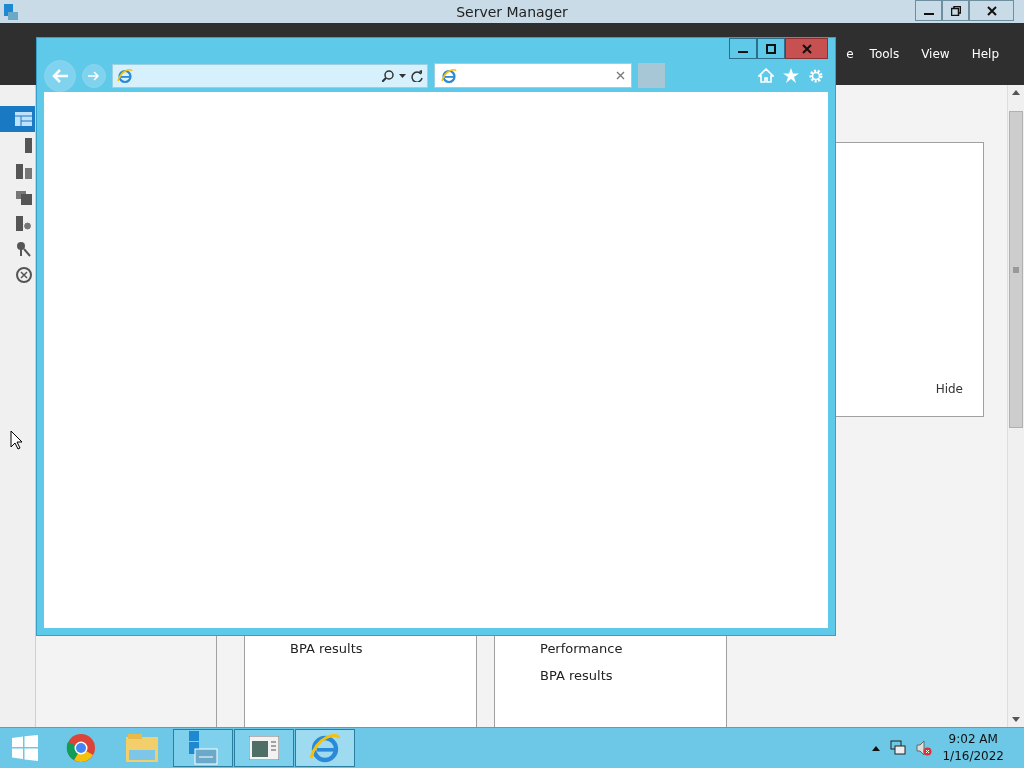 The width and height of the screenshot is (1024, 768). What do you see at coordinates (402, 75) in the screenshot?
I see `dropdown-caret-icon` at bounding box center [402, 75].